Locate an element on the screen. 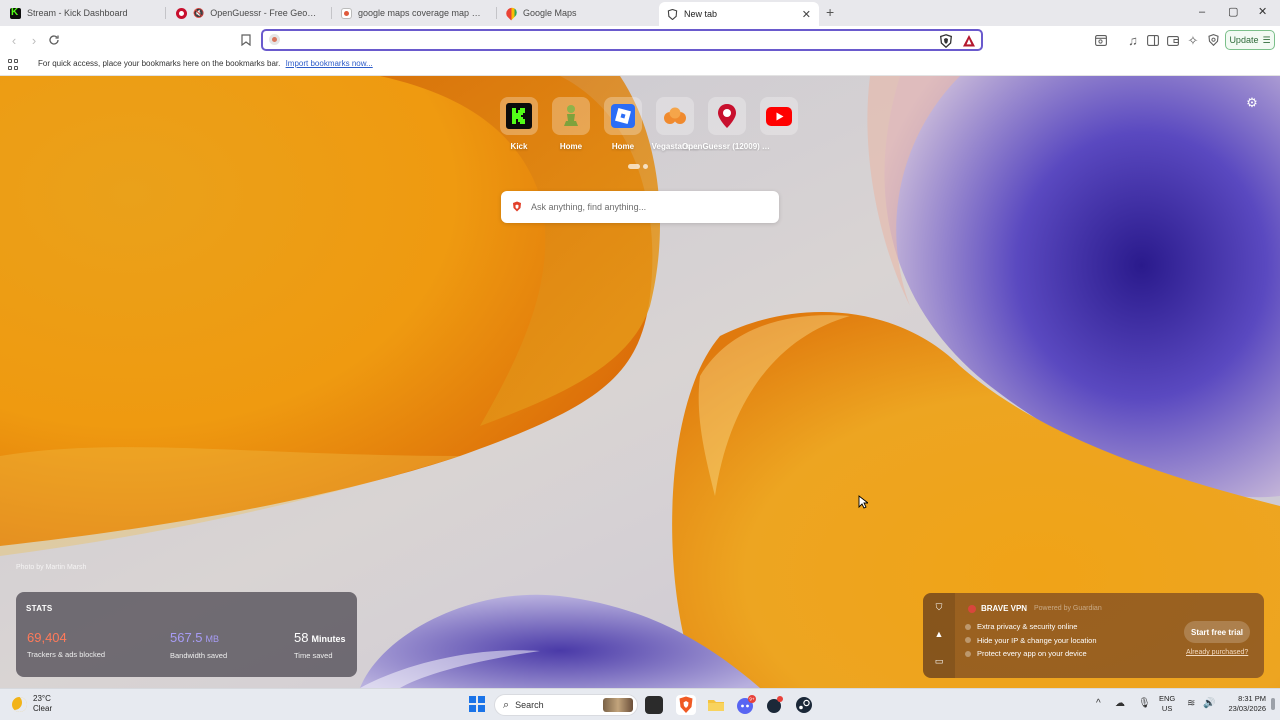 The height and width of the screenshot is (720, 1280). minimize-button: – is located at coordinates (1202, 12).